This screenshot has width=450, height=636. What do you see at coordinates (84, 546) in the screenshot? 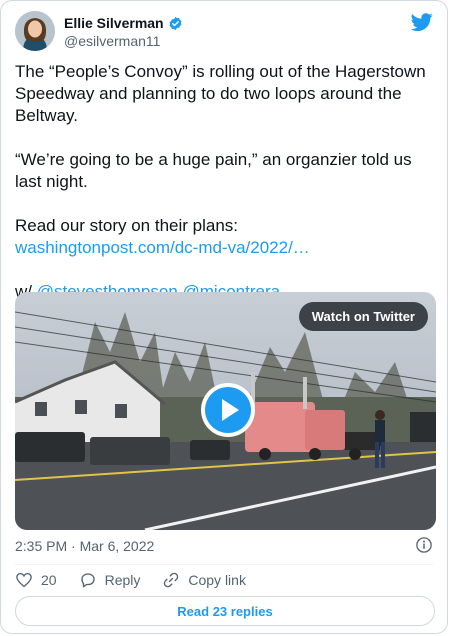
I see `tweet-timestamp: 2:35 PM · Mar 6, 2022` at bounding box center [84, 546].